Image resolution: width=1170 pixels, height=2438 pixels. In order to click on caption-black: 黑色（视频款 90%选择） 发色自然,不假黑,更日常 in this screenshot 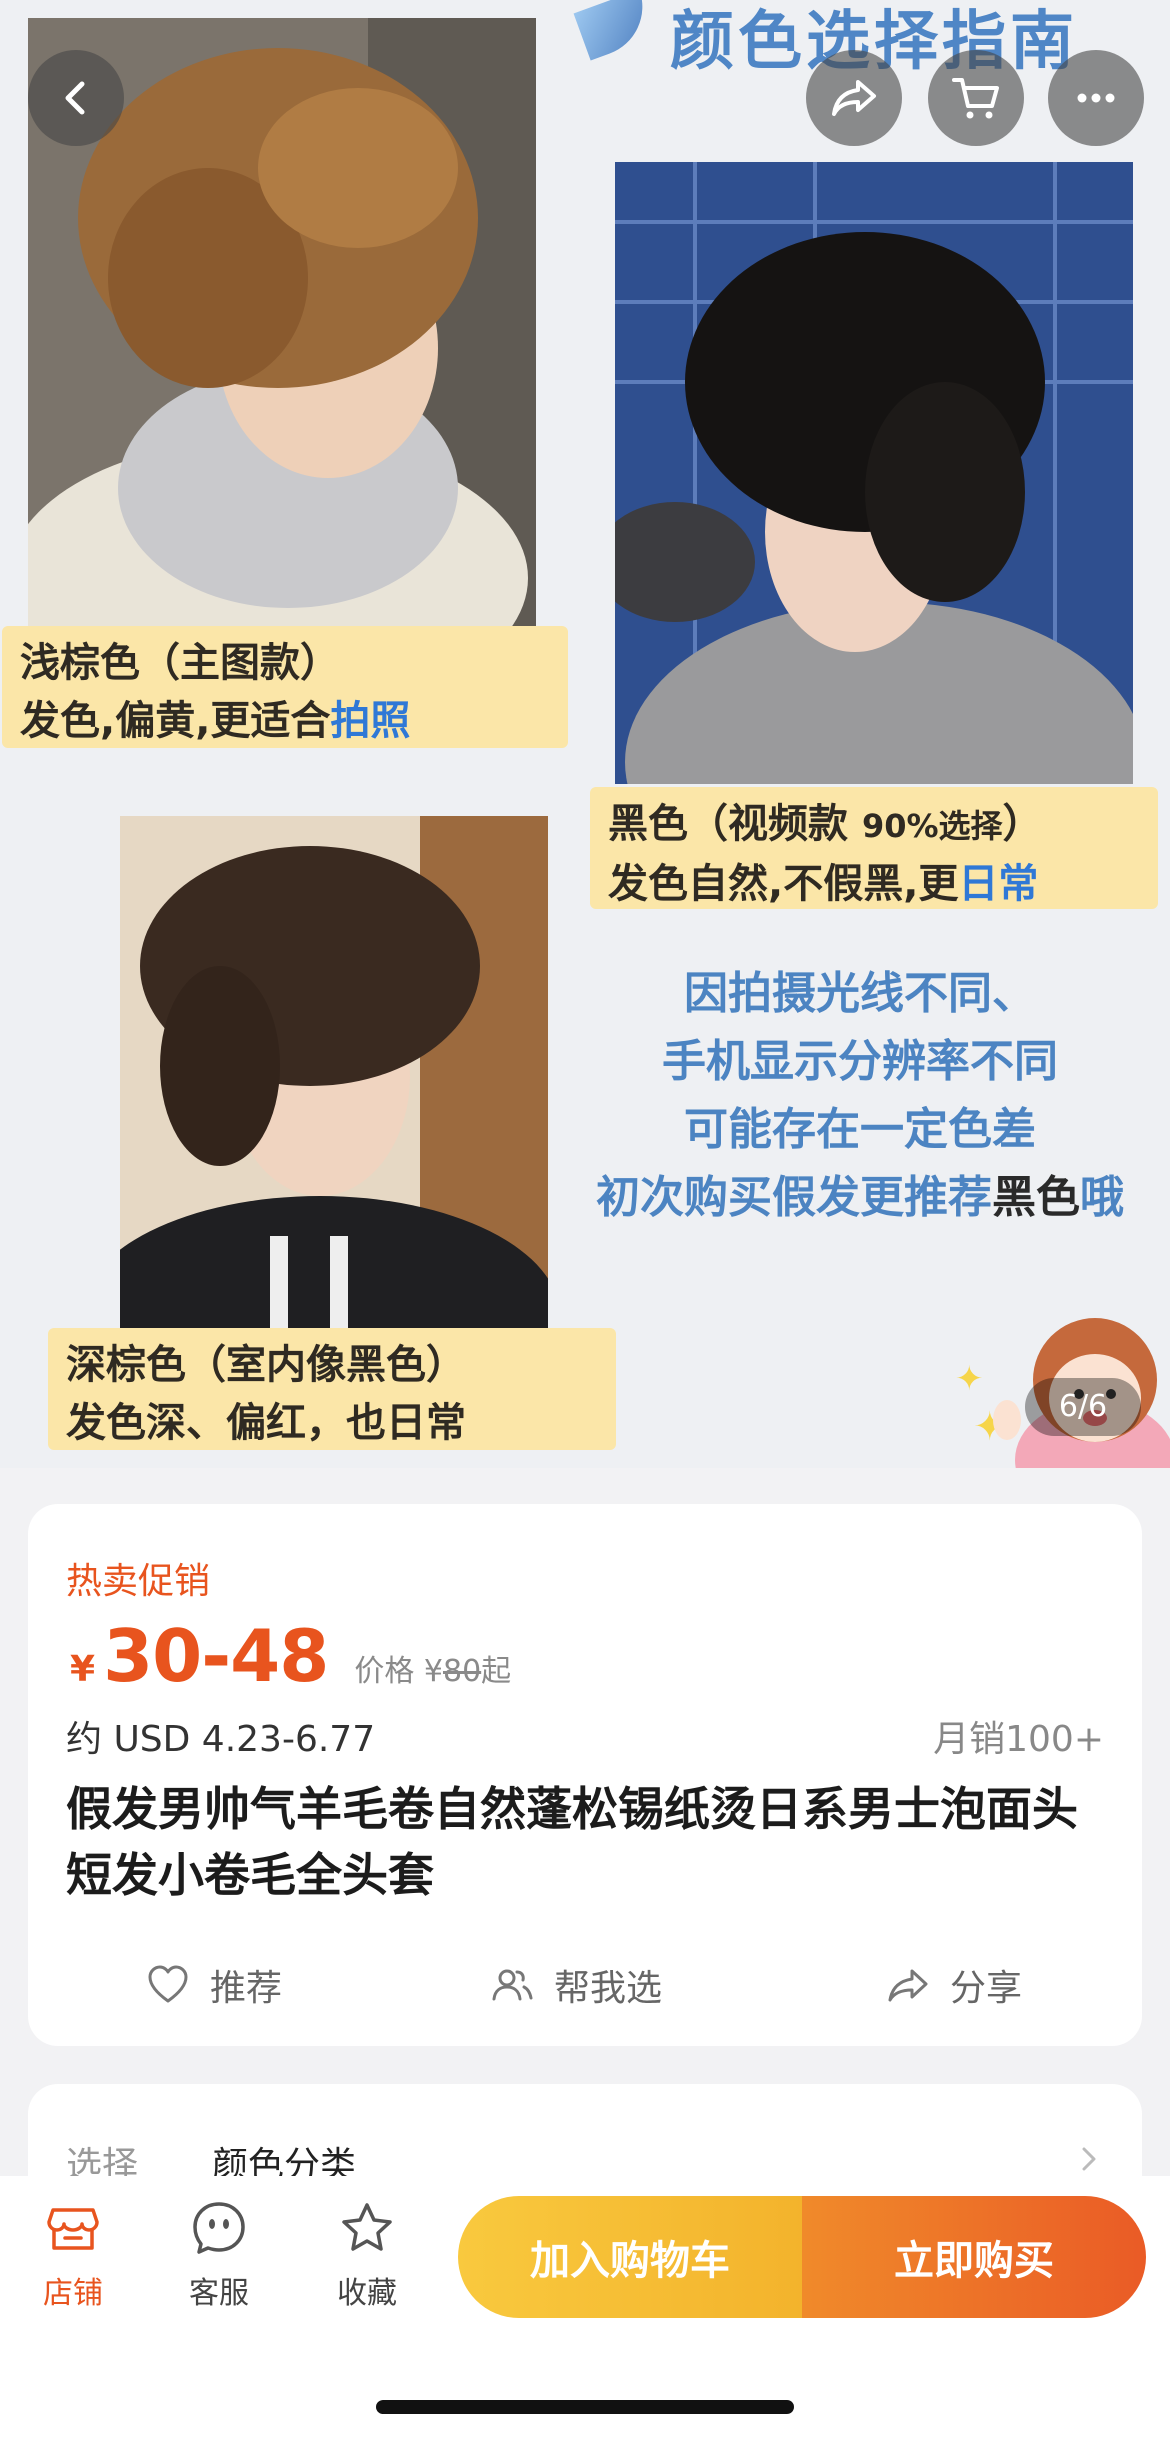, I will do `click(874, 848)`.